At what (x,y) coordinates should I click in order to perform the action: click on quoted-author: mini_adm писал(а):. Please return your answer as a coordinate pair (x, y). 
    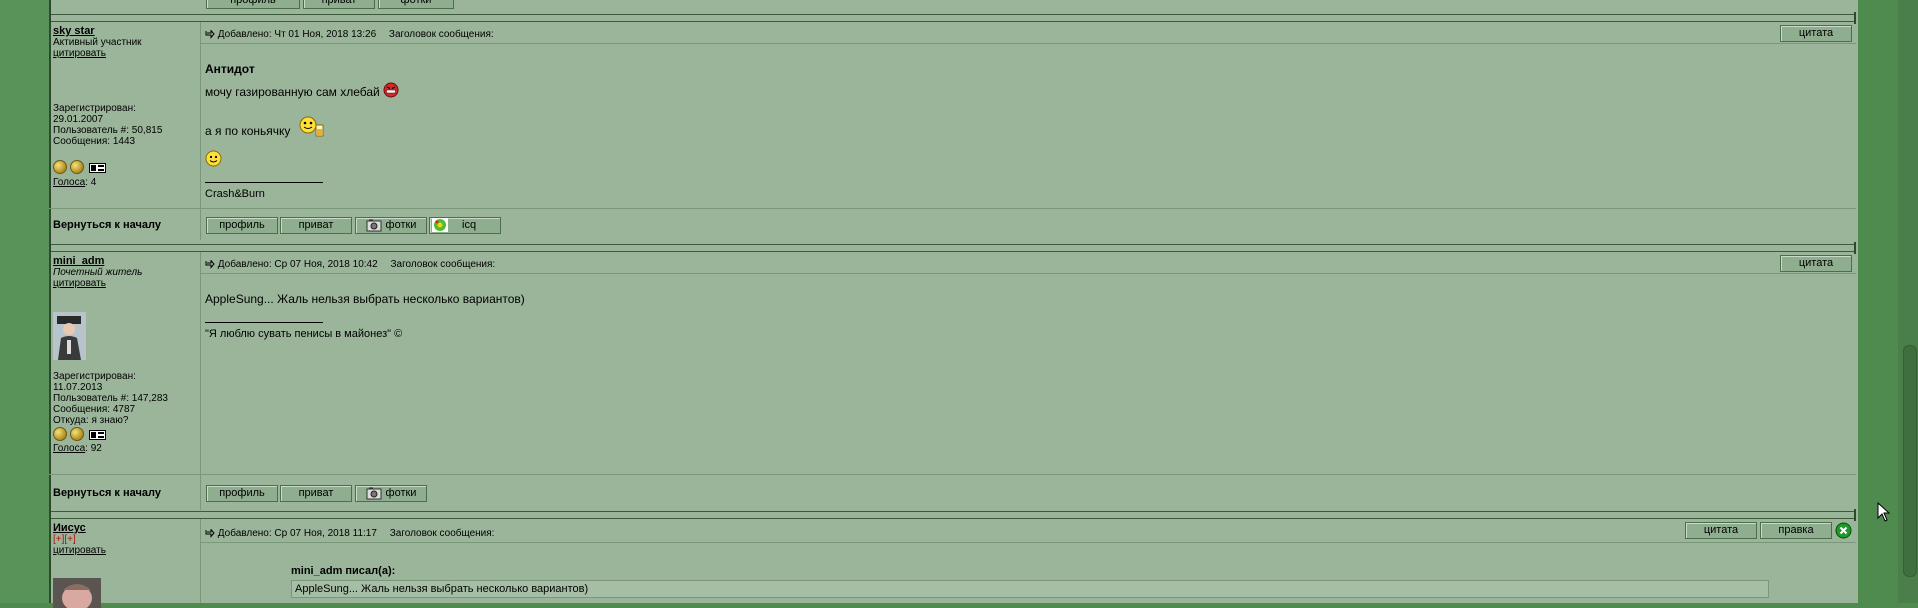
    Looking at the image, I should click on (343, 571).